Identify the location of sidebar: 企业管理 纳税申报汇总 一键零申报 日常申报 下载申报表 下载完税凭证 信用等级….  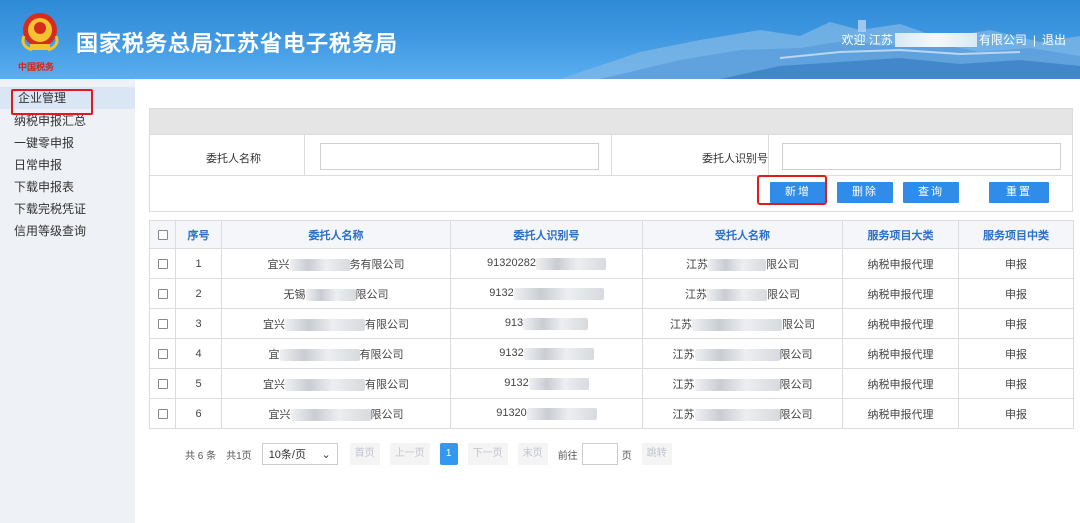
(67, 301).